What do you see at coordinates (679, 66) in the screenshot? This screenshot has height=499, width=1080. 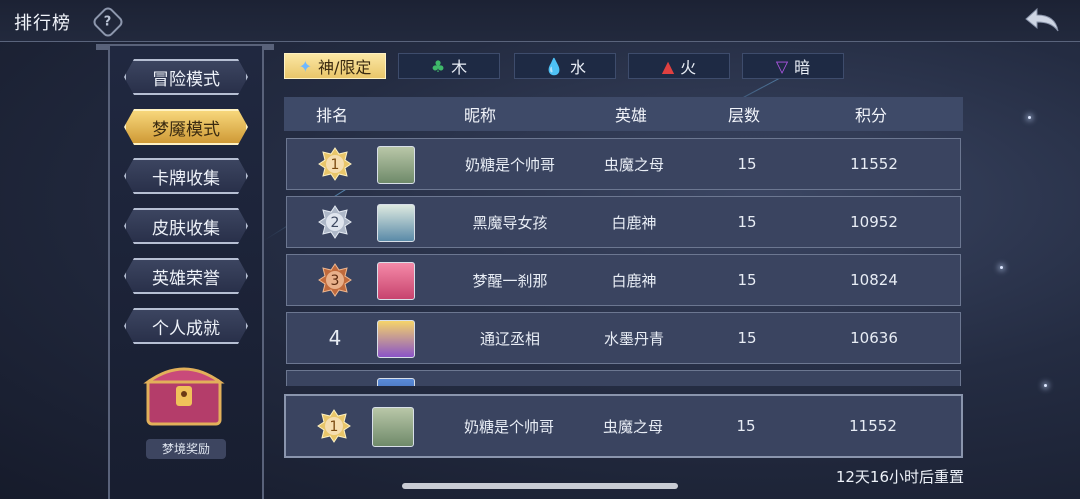 I see `tab-fire: ▲ 火` at bounding box center [679, 66].